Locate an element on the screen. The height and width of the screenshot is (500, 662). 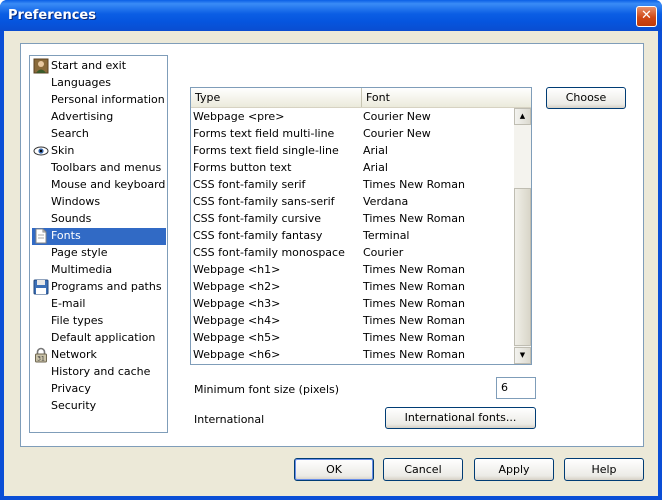
sidebar-item-label: Skin is located at coordinates (63, 150).